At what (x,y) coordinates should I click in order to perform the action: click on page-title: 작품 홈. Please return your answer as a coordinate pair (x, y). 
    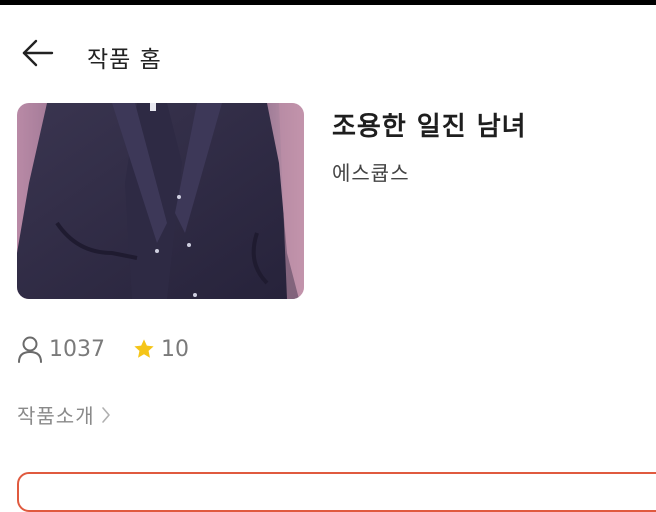
    Looking at the image, I should click on (124, 60).